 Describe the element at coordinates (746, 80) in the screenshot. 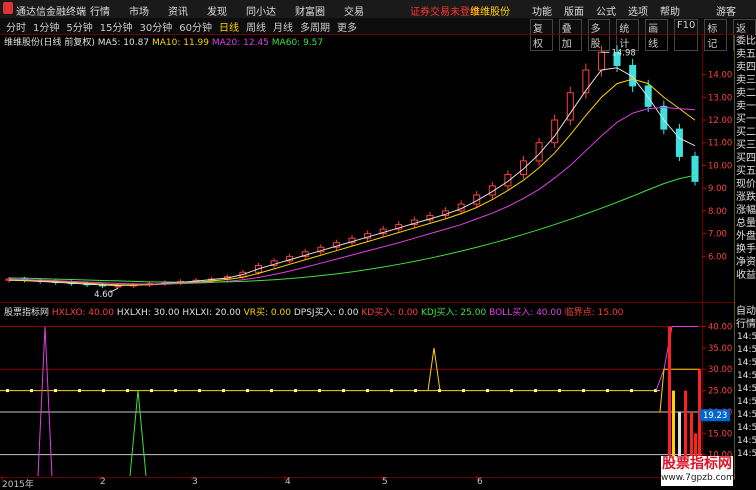

I see `quote-label: 卖三` at that location.